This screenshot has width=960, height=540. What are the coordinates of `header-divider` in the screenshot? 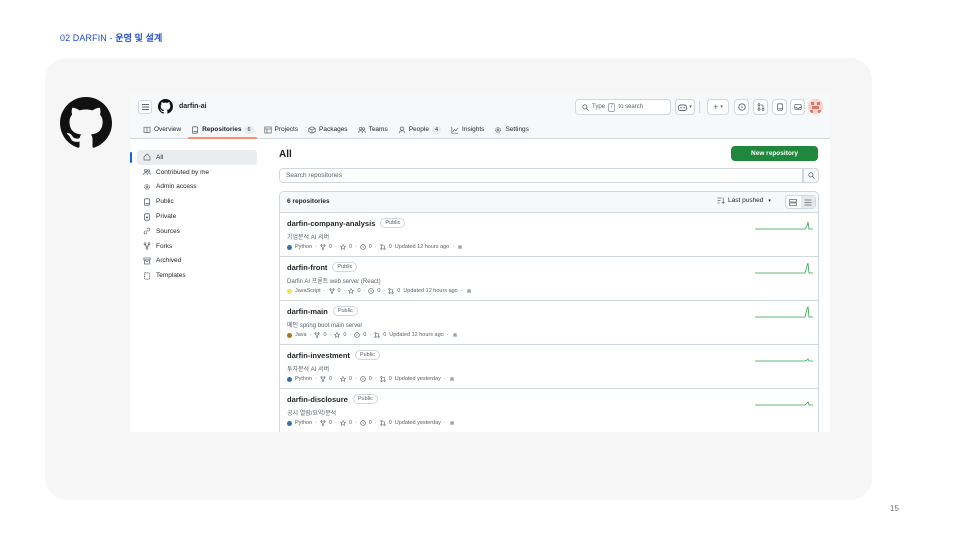 It's located at (699, 107).